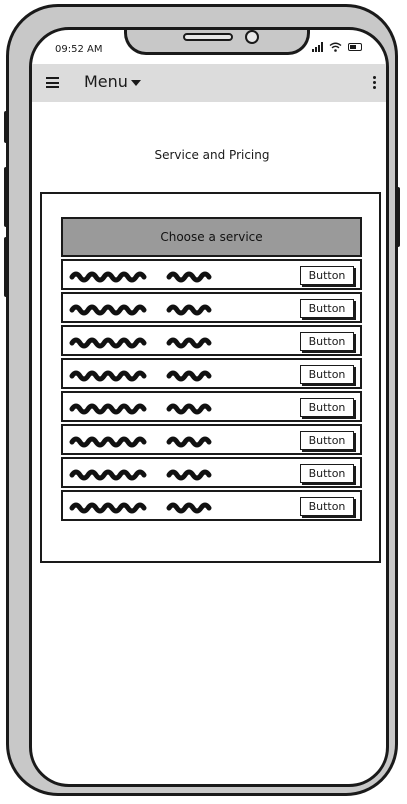 The height and width of the screenshot is (804, 407). Describe the element at coordinates (211, 237) in the screenshot. I see `list-header: Choose a service` at that location.